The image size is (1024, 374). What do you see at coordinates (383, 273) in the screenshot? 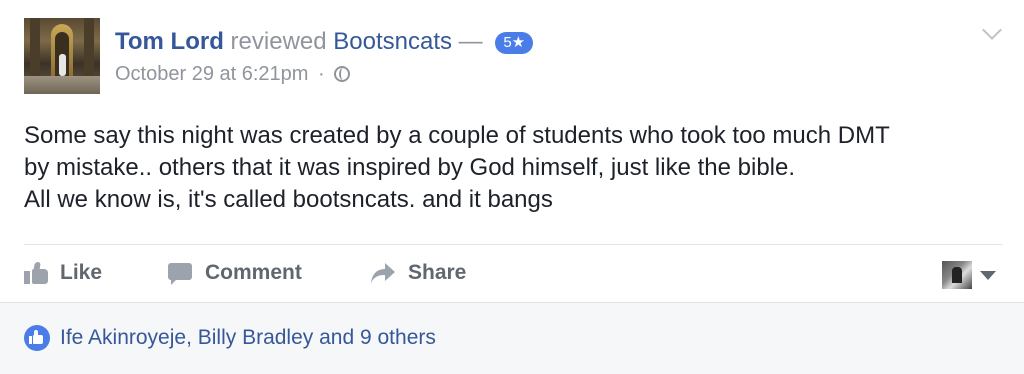
I see `share-icon` at bounding box center [383, 273].